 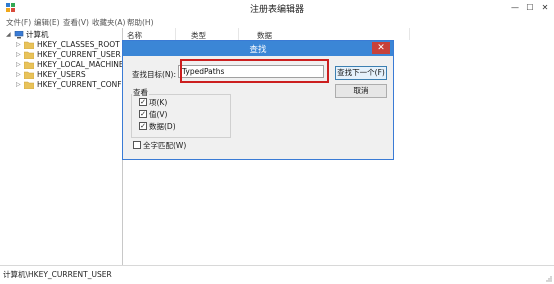 What do you see at coordinates (76, 22) in the screenshot?
I see `menu-view: 查看(V)` at bounding box center [76, 22].